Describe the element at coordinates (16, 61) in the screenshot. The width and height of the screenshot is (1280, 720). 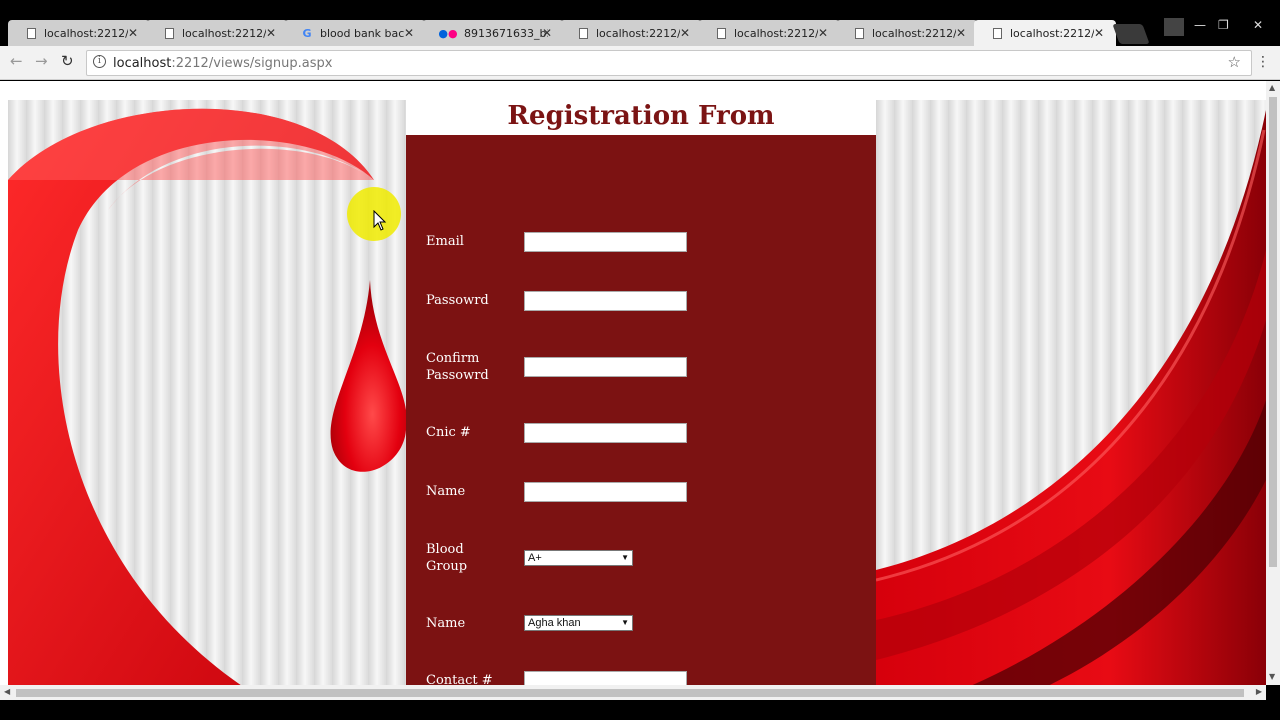
I see `back-icon: ←` at that location.